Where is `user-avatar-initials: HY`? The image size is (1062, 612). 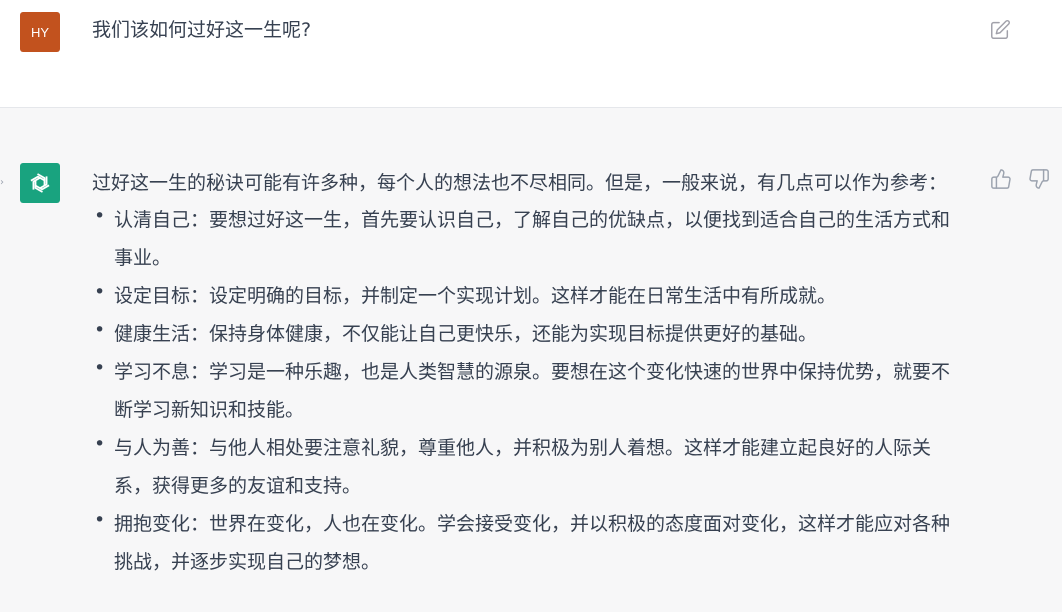 user-avatar-initials: HY is located at coordinates (40, 32).